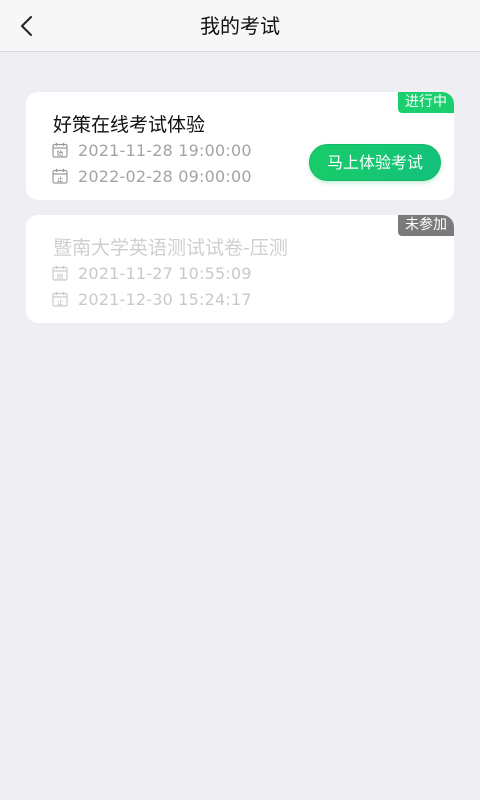  What do you see at coordinates (426, 225) in the screenshot?
I see `status-badge: 未参加` at bounding box center [426, 225].